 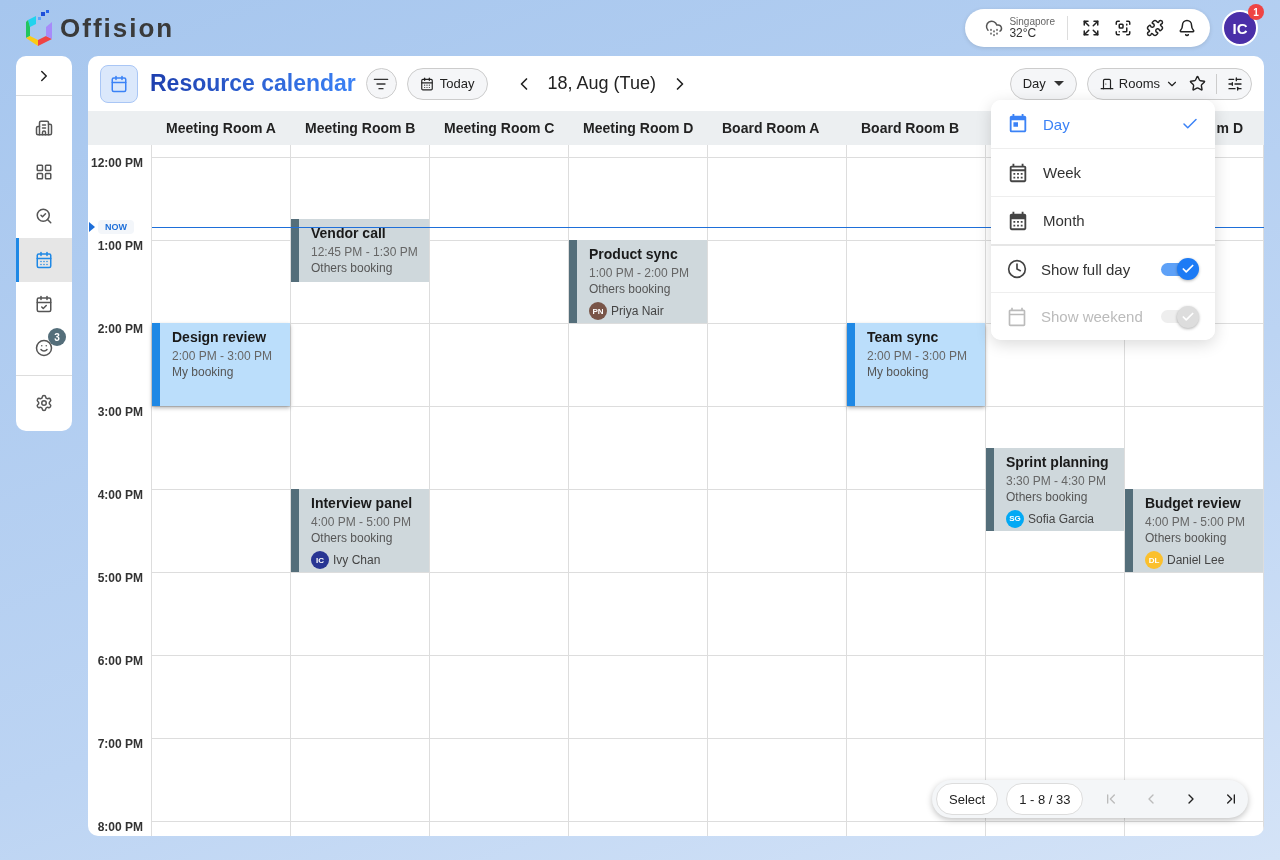 What do you see at coordinates (44, 216) in the screenshot?
I see `search-icon` at bounding box center [44, 216].